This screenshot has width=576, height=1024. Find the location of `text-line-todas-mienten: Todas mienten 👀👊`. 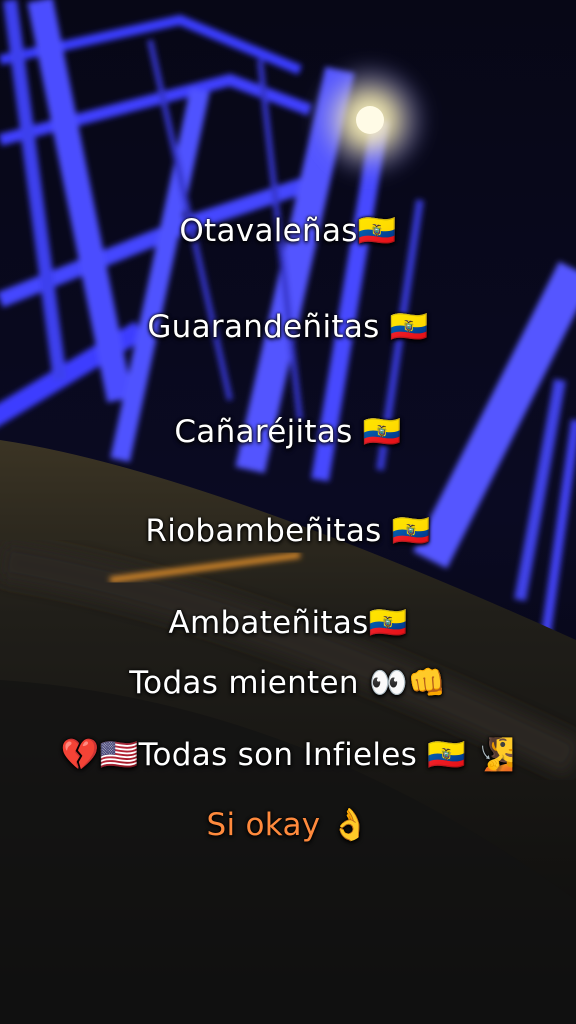

text-line-todas-mienten: Todas mienten 👀👊 is located at coordinates (288, 683).